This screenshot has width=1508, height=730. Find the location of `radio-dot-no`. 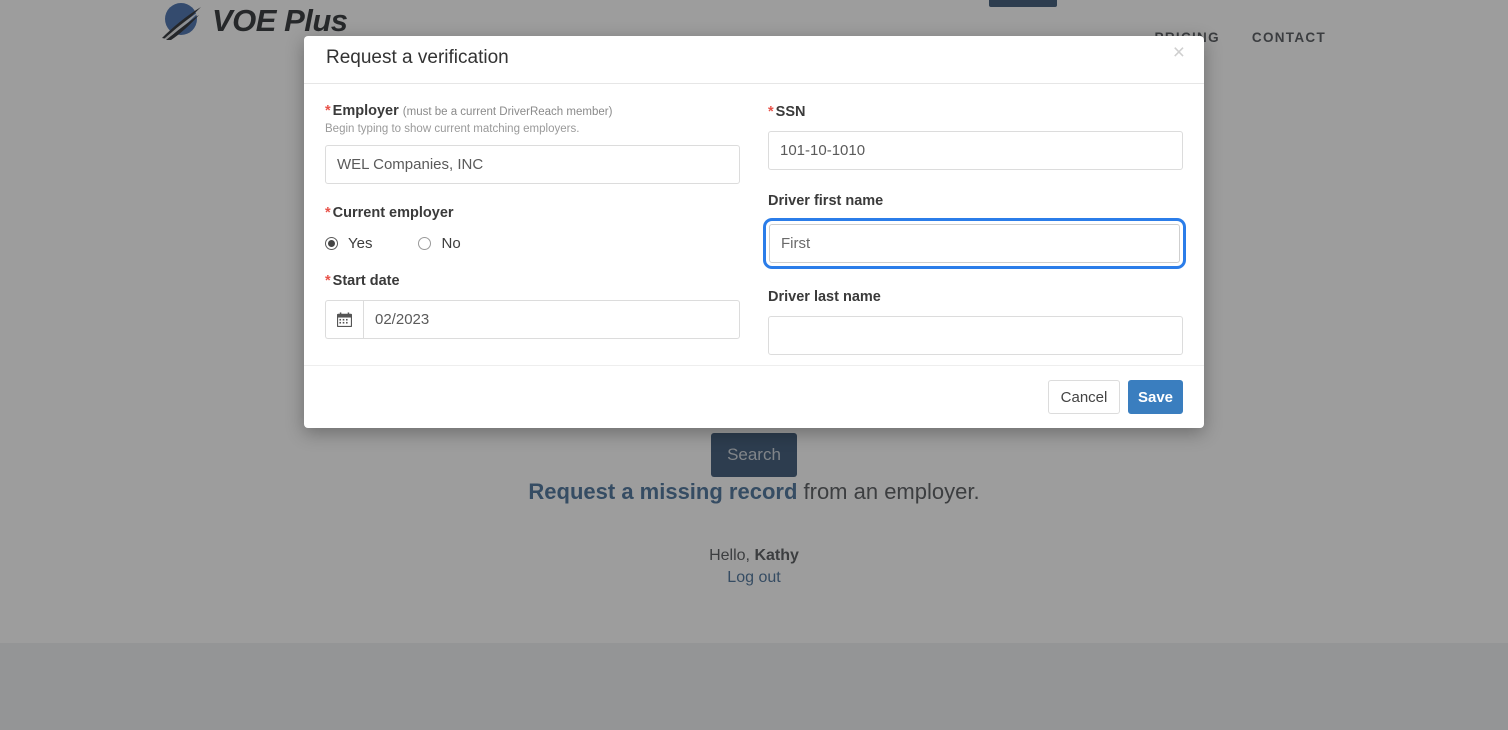

radio-dot-no is located at coordinates (425, 243).